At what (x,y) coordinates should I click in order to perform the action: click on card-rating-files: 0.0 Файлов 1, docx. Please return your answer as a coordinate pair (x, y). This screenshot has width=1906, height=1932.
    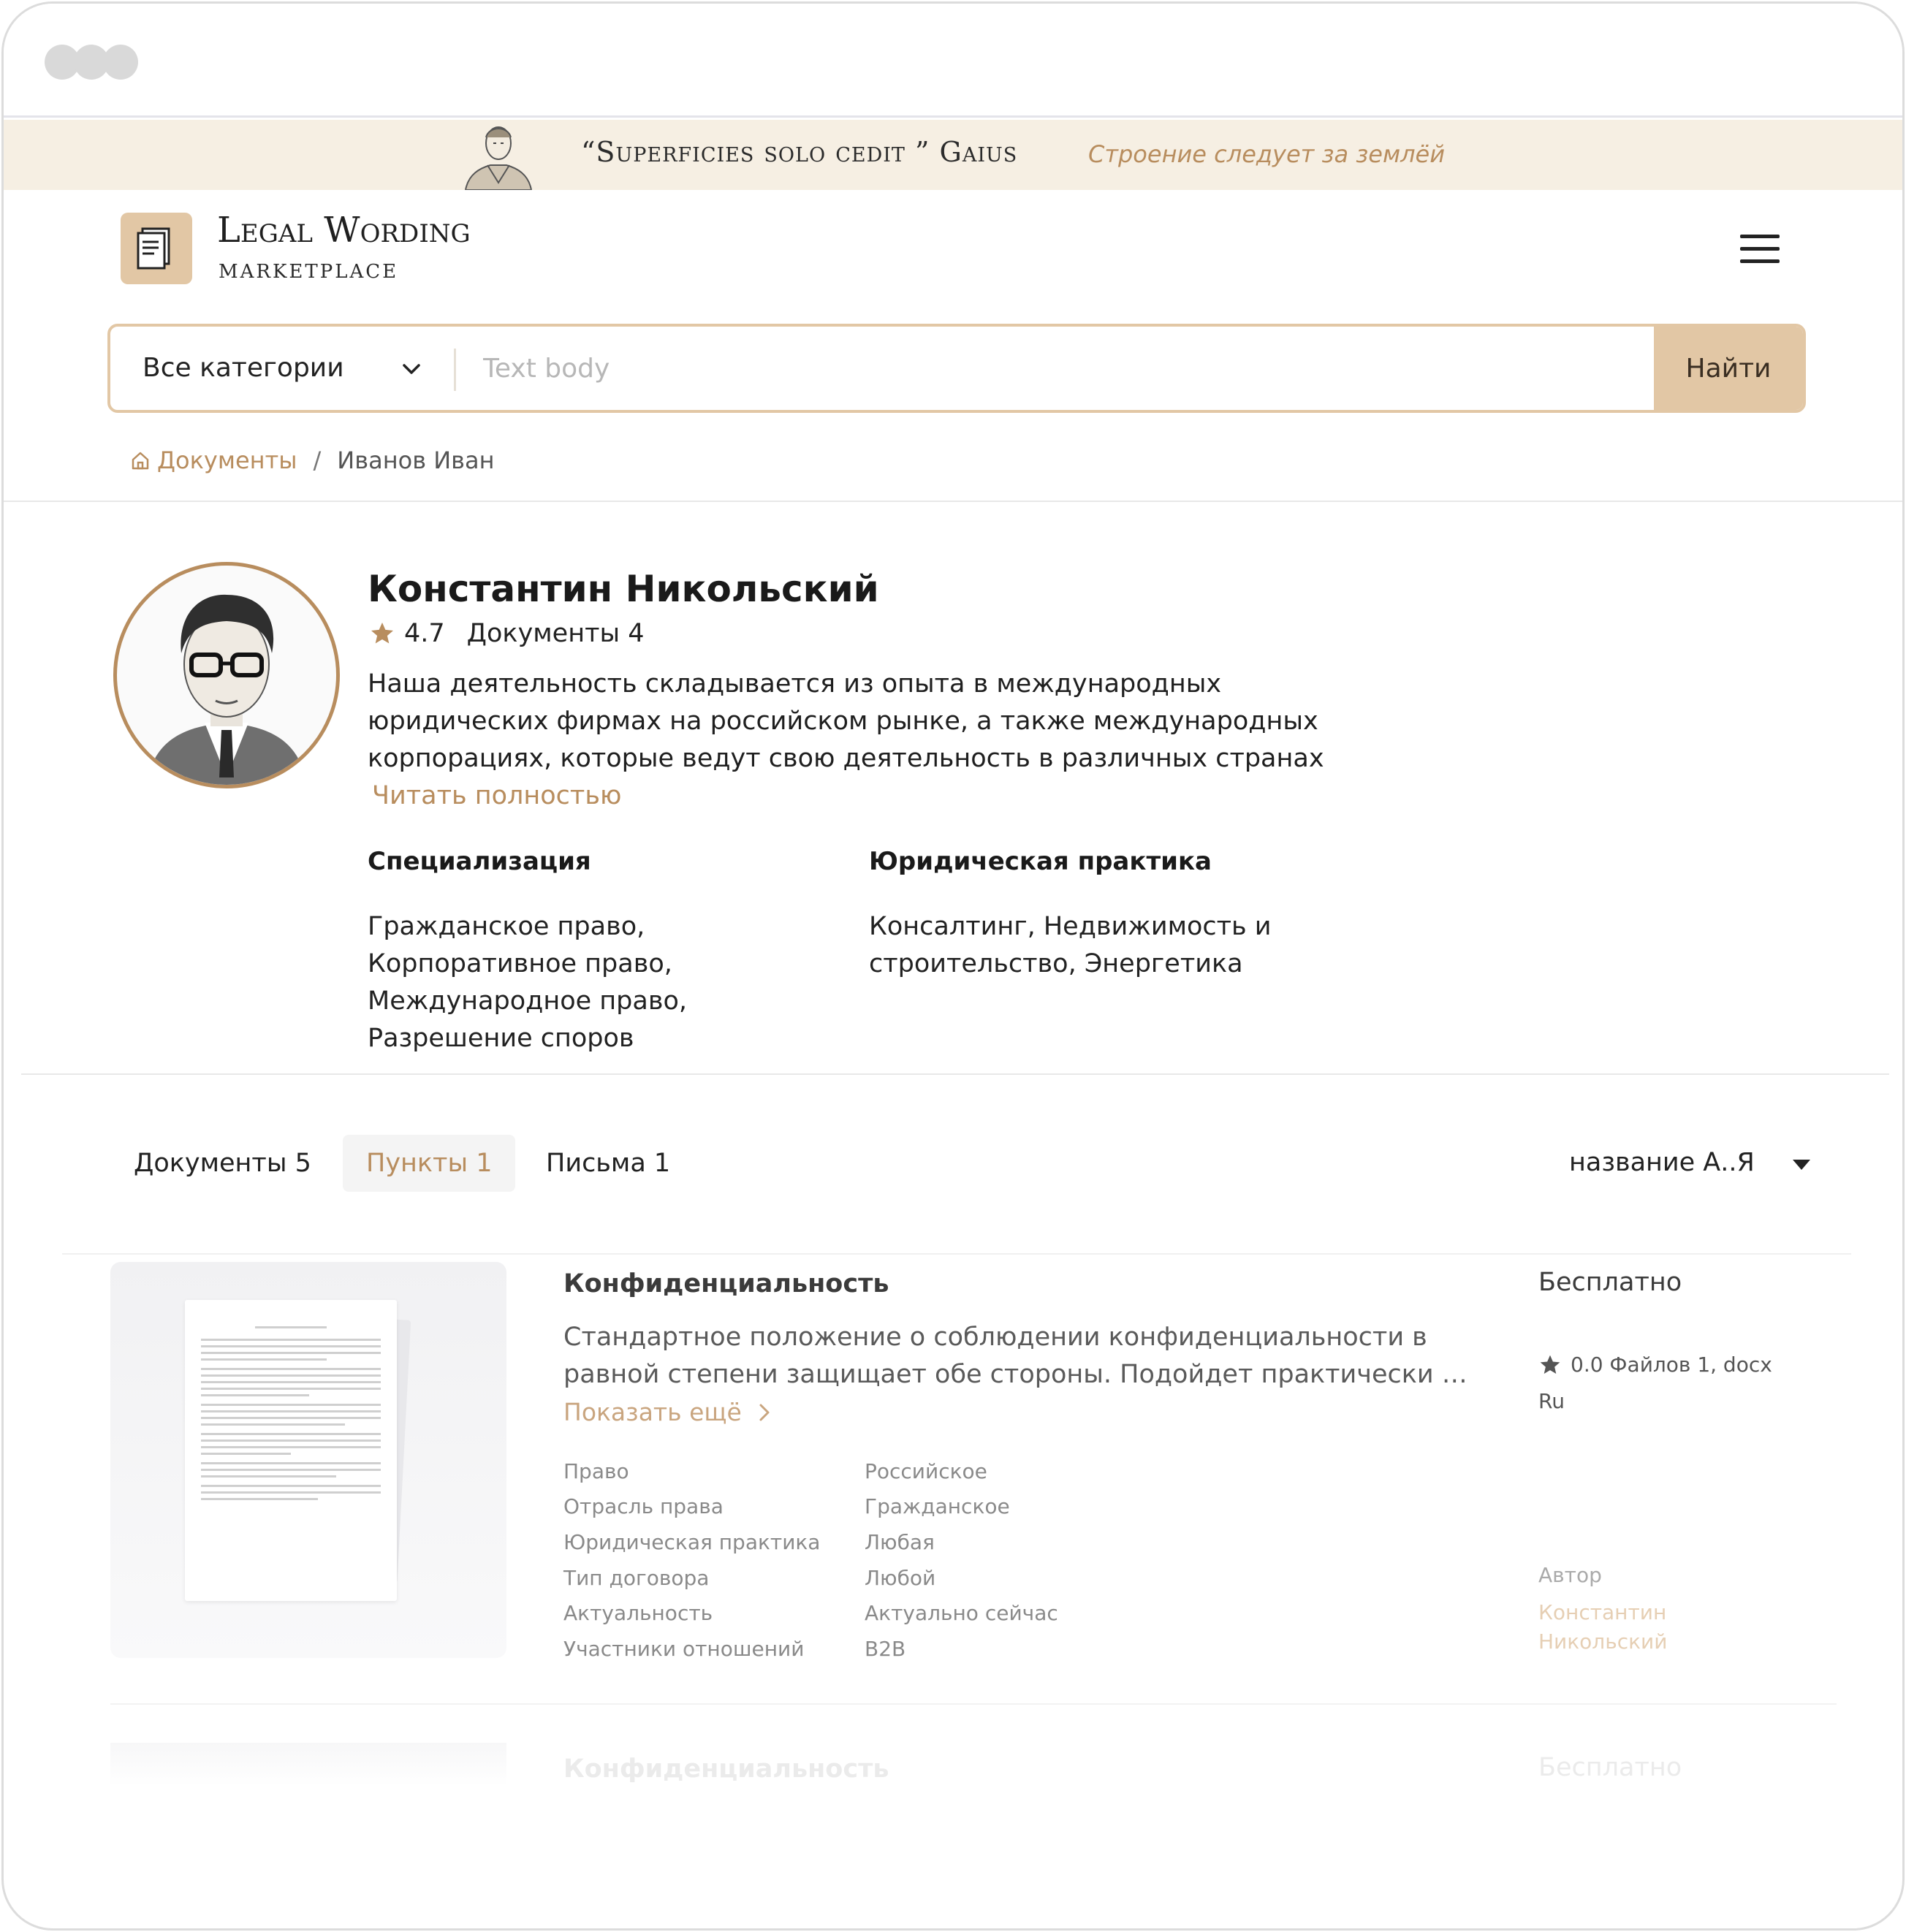
    Looking at the image, I should click on (1672, 1365).